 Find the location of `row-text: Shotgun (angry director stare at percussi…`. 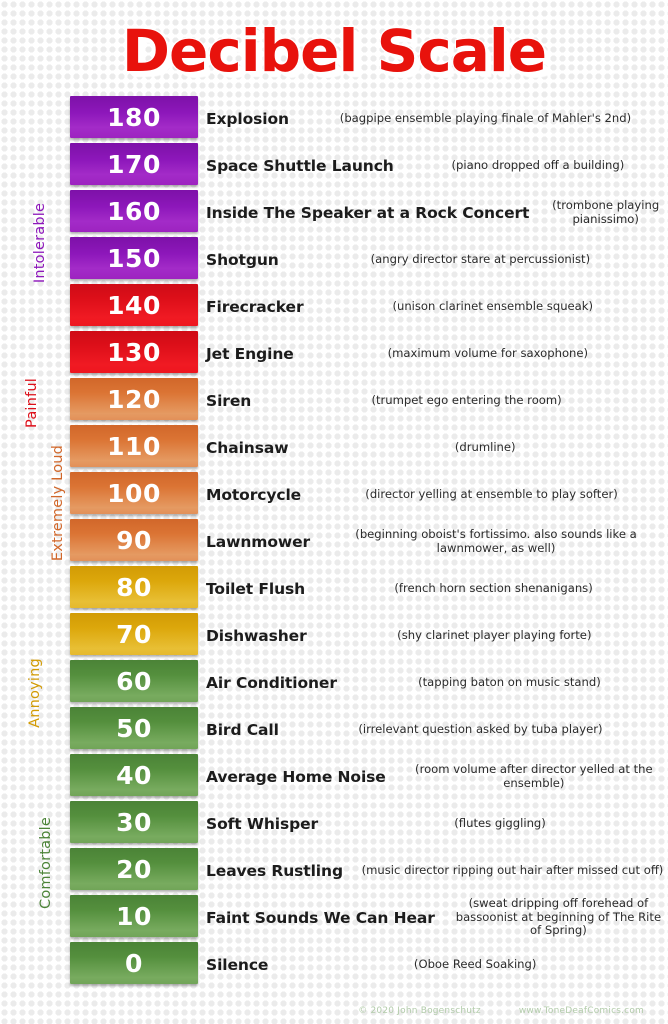

row-text: Shotgun (angry director stare at percussi… is located at coordinates (437, 259).